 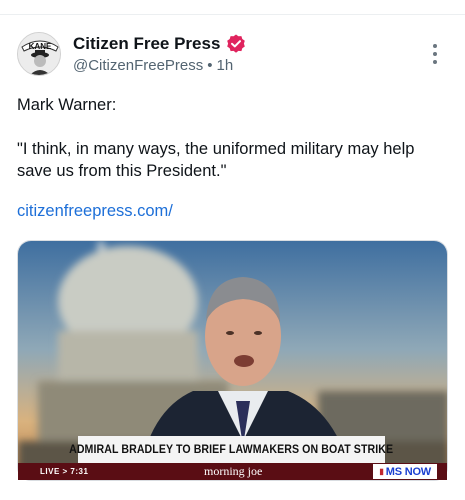 I want to click on author-handle: @CitizenFreePress, so click(x=138, y=65).